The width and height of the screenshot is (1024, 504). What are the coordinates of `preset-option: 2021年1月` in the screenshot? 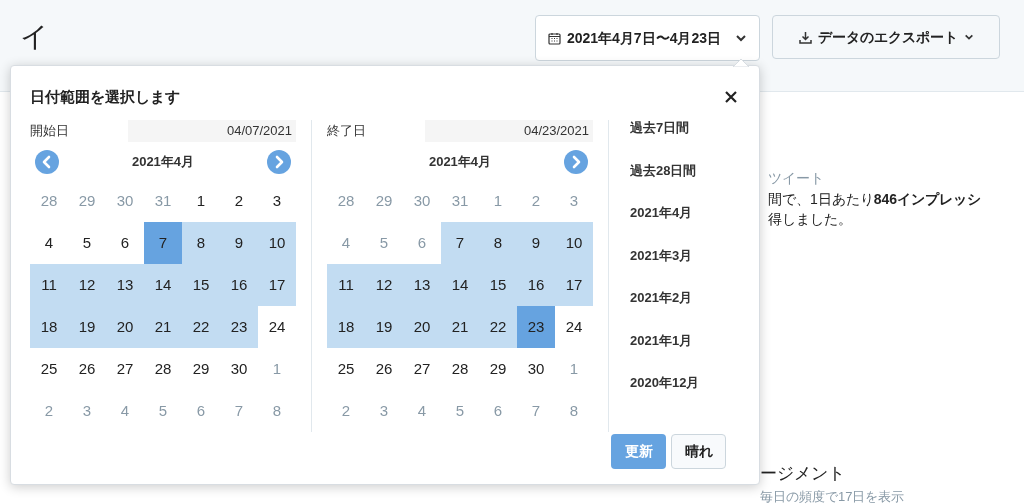 It's located at (665, 352).